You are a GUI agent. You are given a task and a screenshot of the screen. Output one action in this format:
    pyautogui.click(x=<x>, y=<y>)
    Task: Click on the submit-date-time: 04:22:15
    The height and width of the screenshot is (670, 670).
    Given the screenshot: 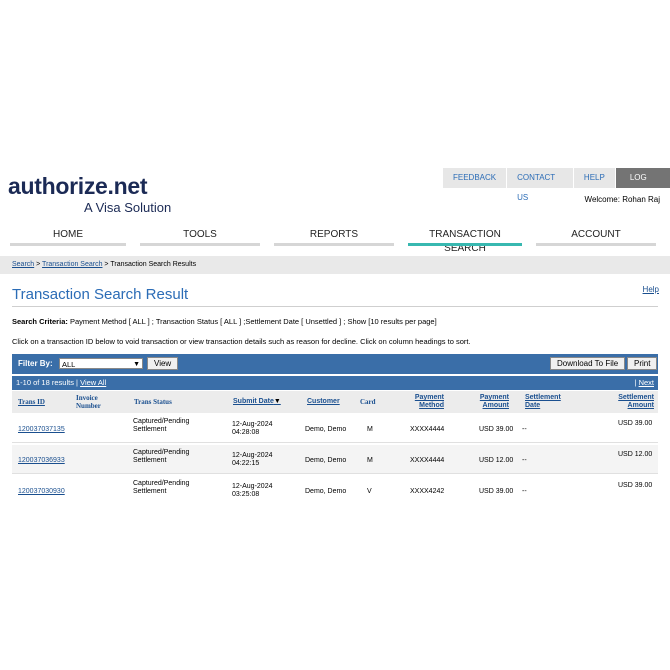 What is the action you would take?
    pyautogui.click(x=246, y=463)
    